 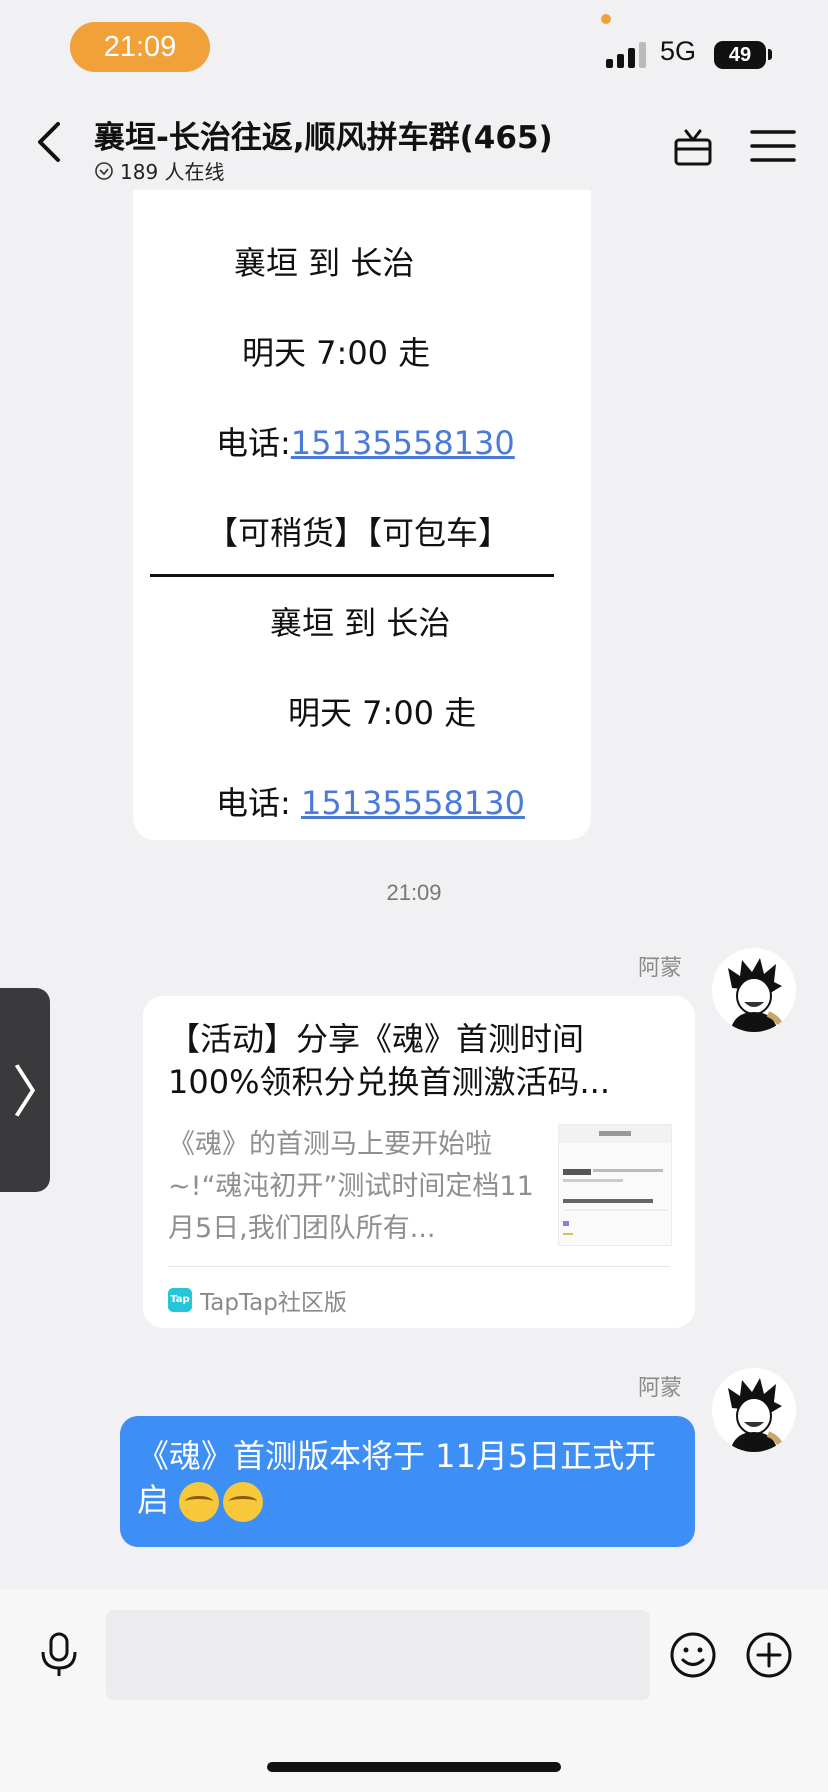 What do you see at coordinates (352, 575) in the screenshot?
I see `card-divider` at bounding box center [352, 575].